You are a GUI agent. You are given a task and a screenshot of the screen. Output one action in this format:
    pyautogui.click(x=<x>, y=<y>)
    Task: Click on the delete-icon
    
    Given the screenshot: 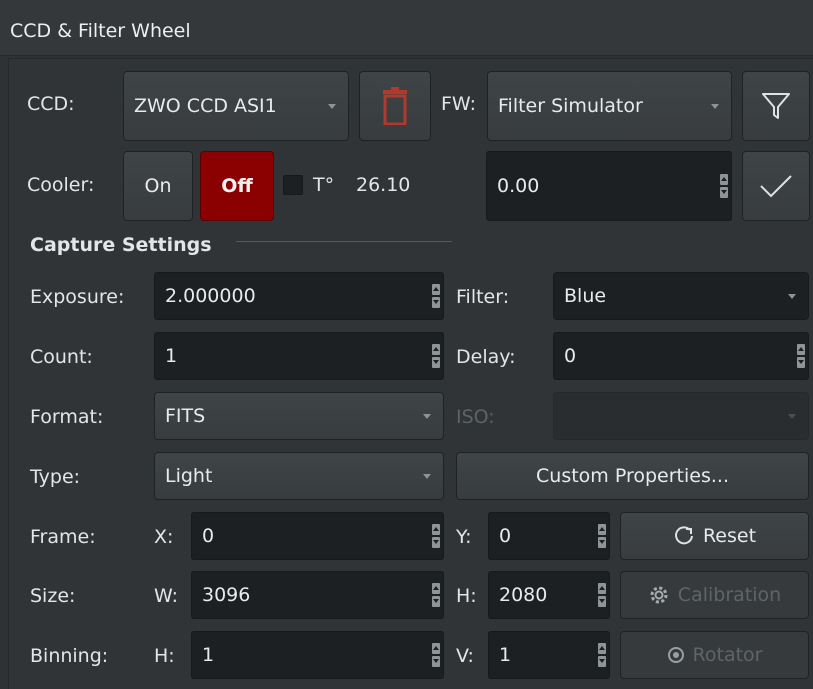 What is the action you would take?
    pyautogui.click(x=395, y=106)
    